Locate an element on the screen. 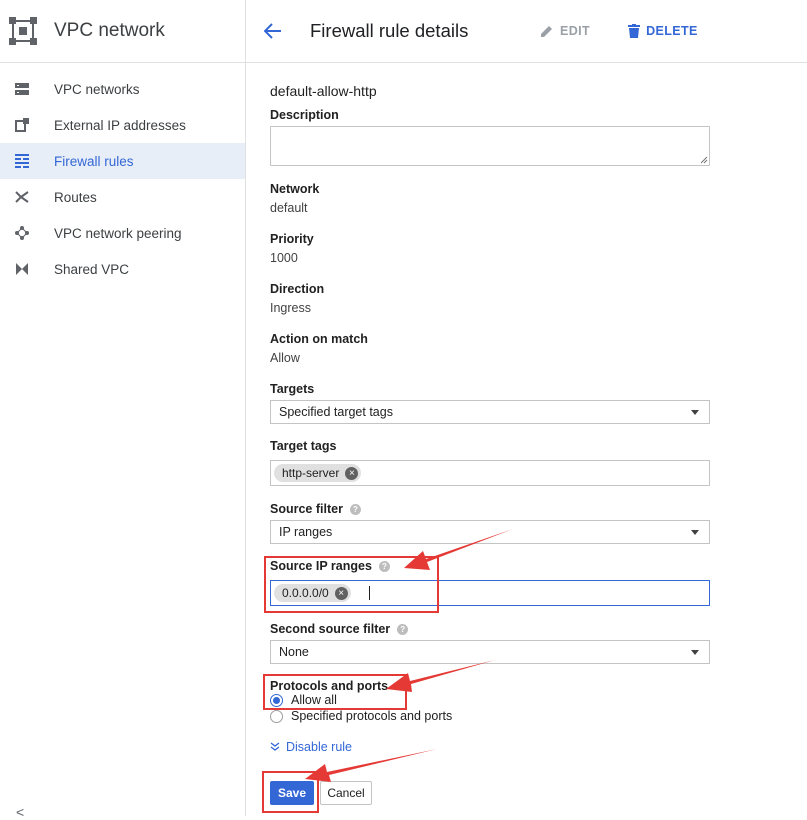 The height and width of the screenshot is (820, 807). targets-label: Targets is located at coordinates (292, 389).